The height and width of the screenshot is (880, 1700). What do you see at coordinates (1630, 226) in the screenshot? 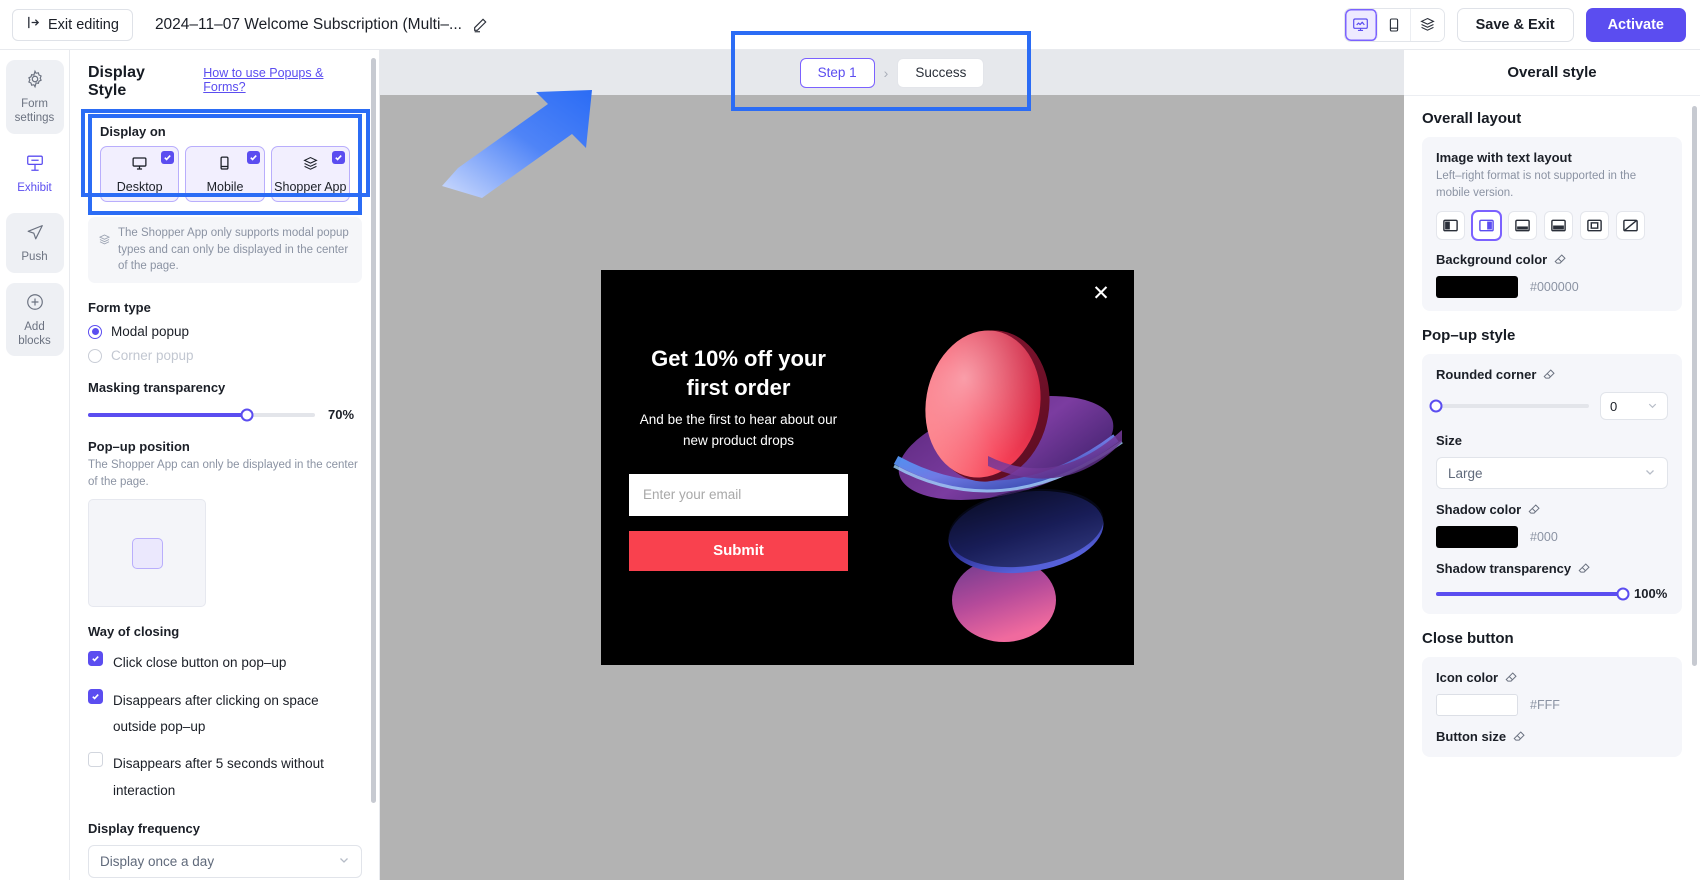
I see `no-image-layout-button` at bounding box center [1630, 226].